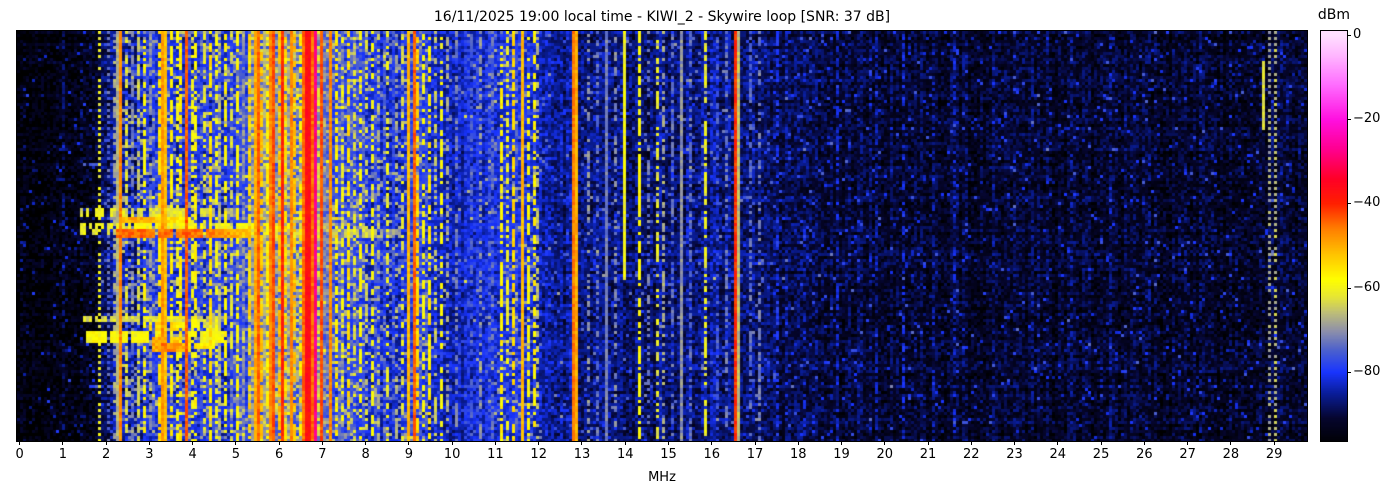 The image size is (1400, 500). What do you see at coordinates (62, 454) in the screenshot?
I see `x-tick-label: 1` at bounding box center [62, 454].